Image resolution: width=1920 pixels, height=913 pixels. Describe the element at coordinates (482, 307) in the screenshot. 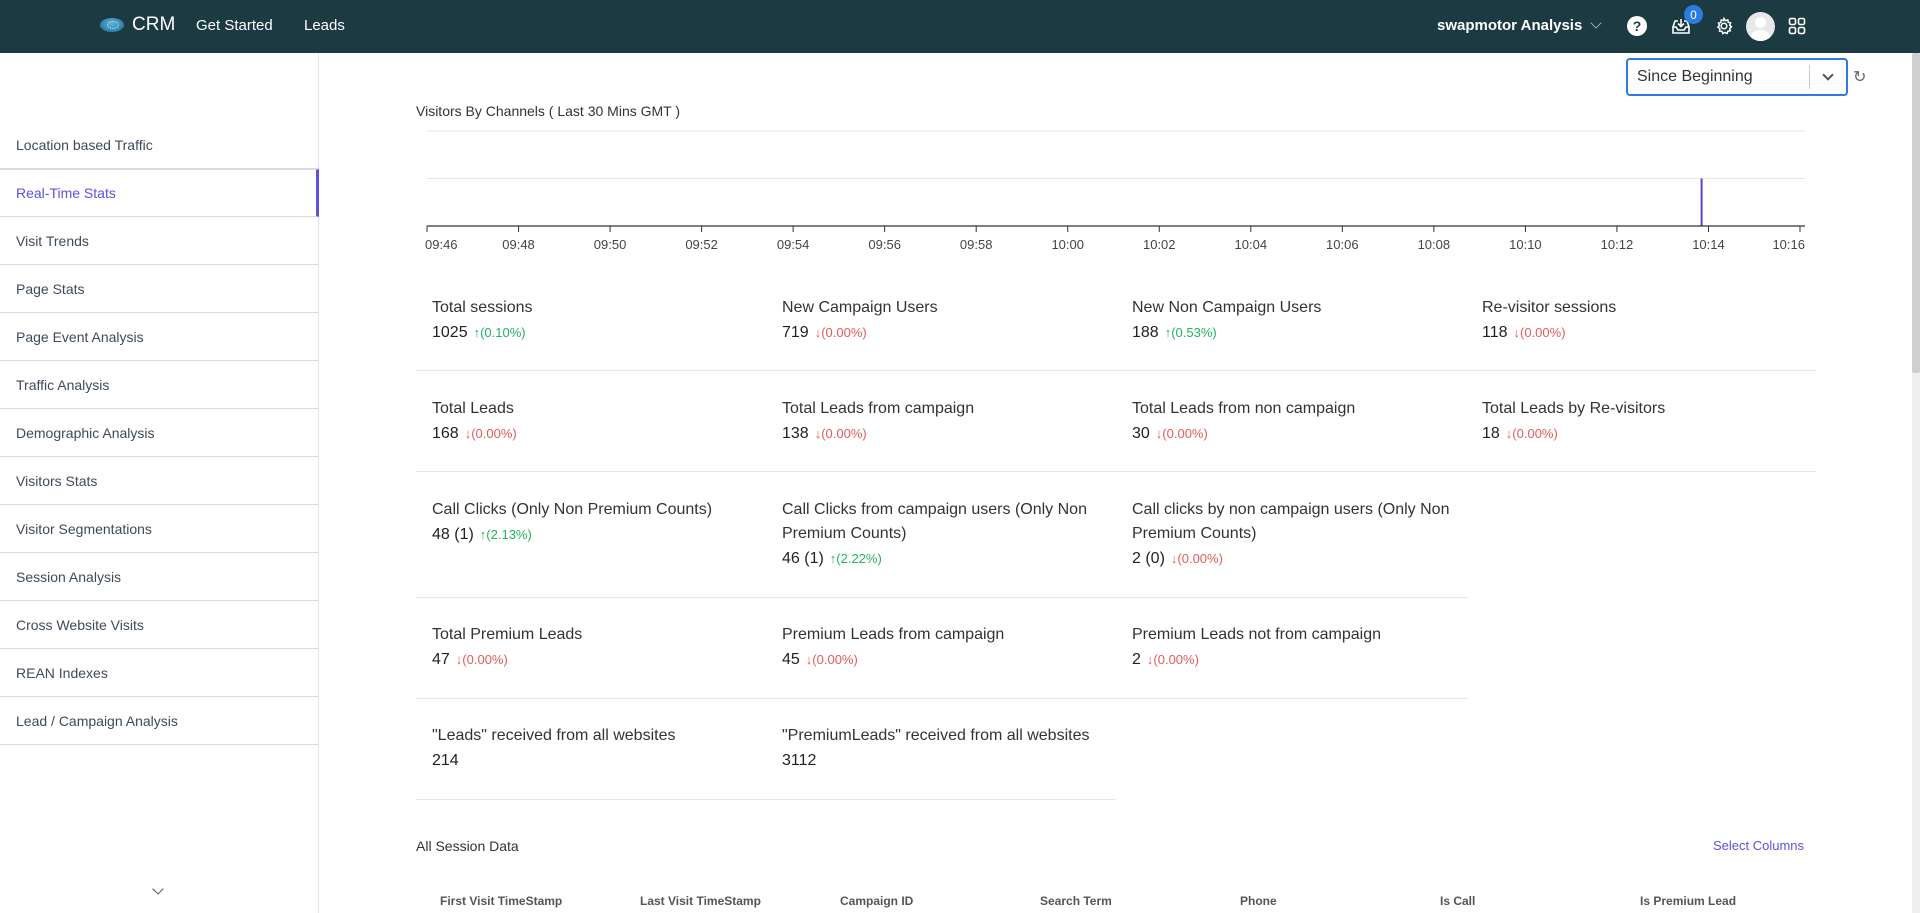

I see `stat-label: Total sessions` at that location.